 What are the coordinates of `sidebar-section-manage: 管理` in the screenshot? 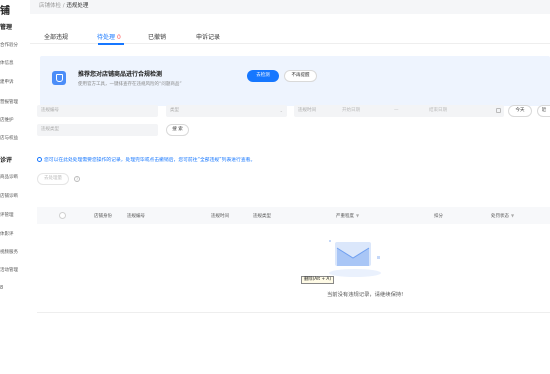 It's located at (6, 27).